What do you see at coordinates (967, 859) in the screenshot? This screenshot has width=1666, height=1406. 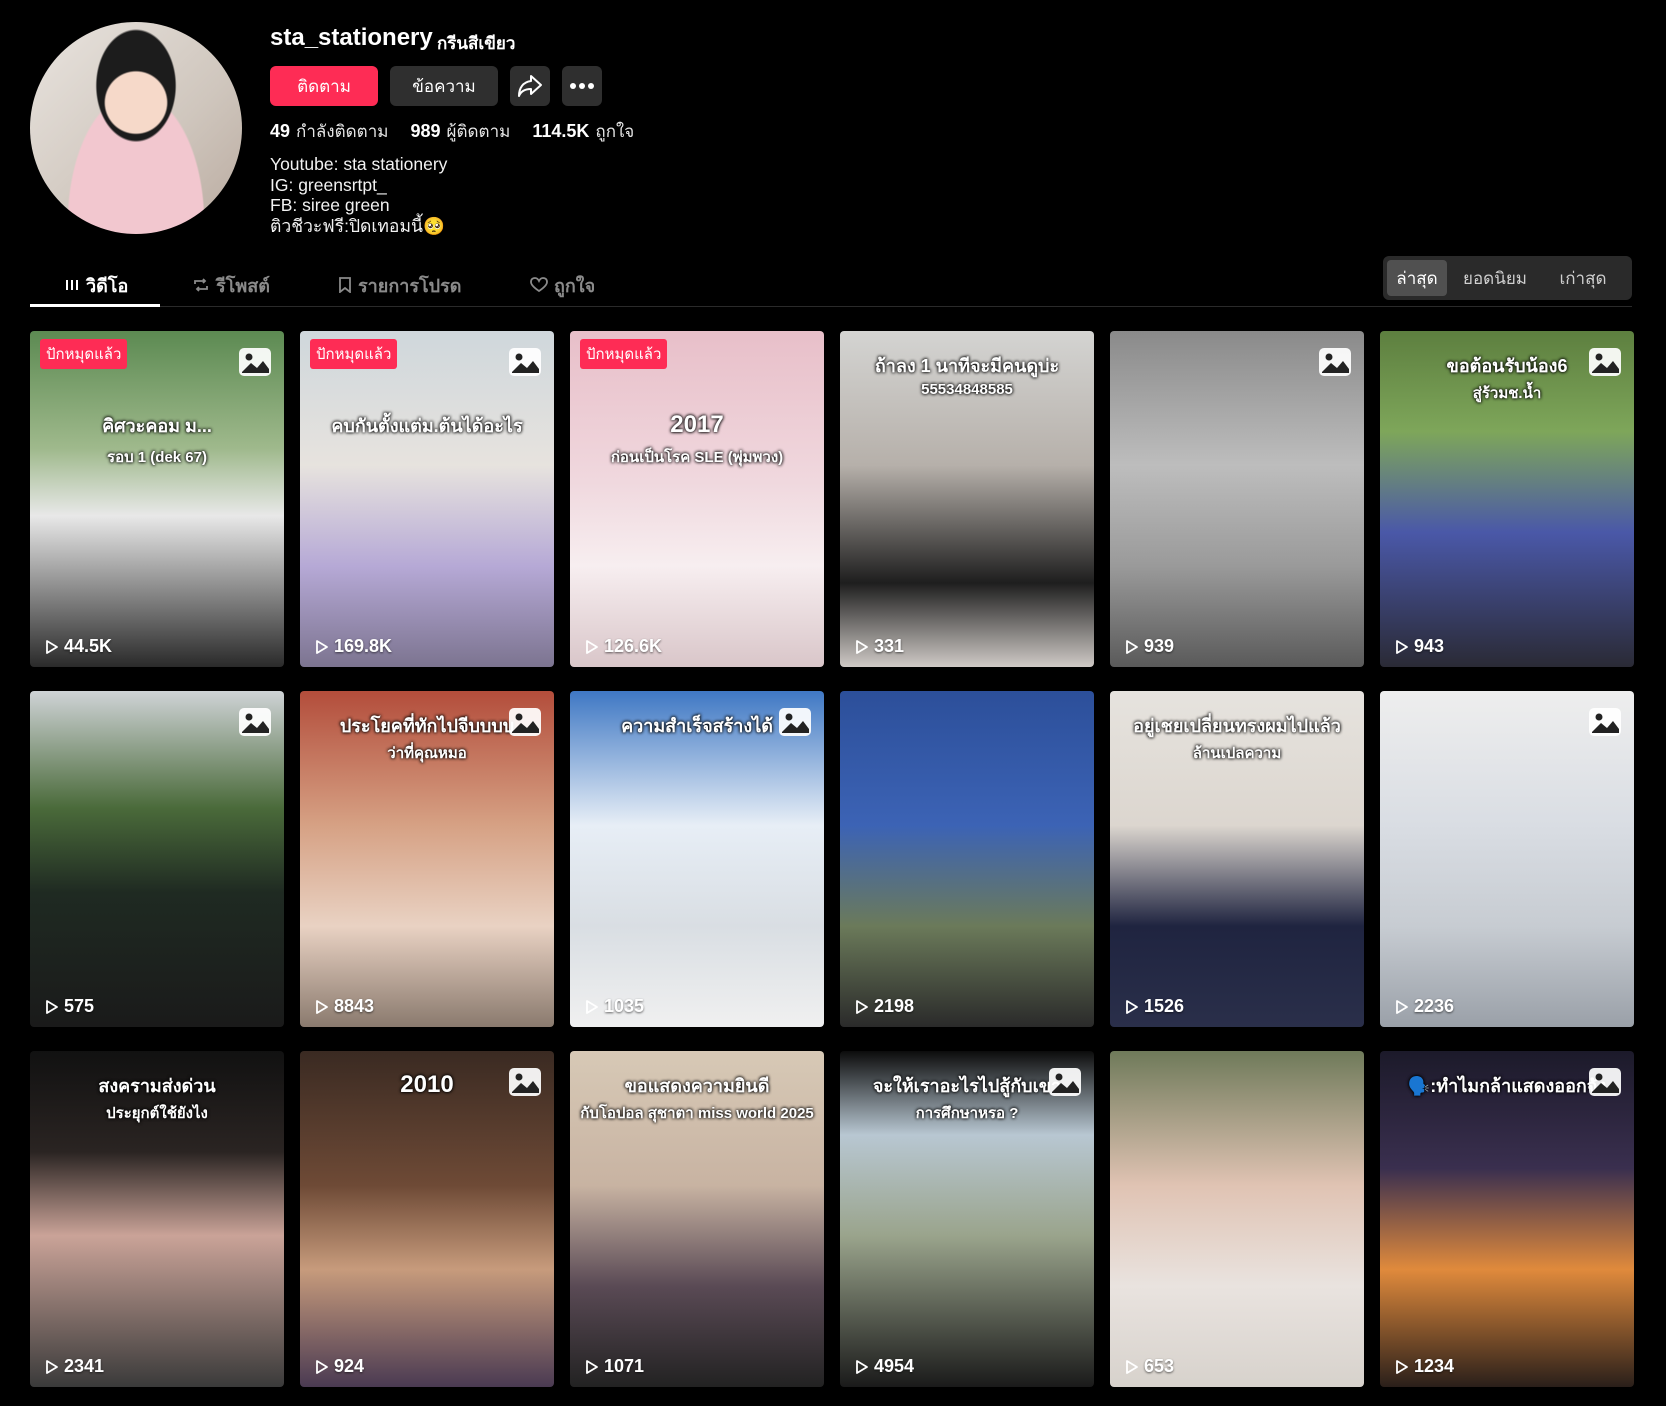 I see `video-card: 2198` at bounding box center [967, 859].